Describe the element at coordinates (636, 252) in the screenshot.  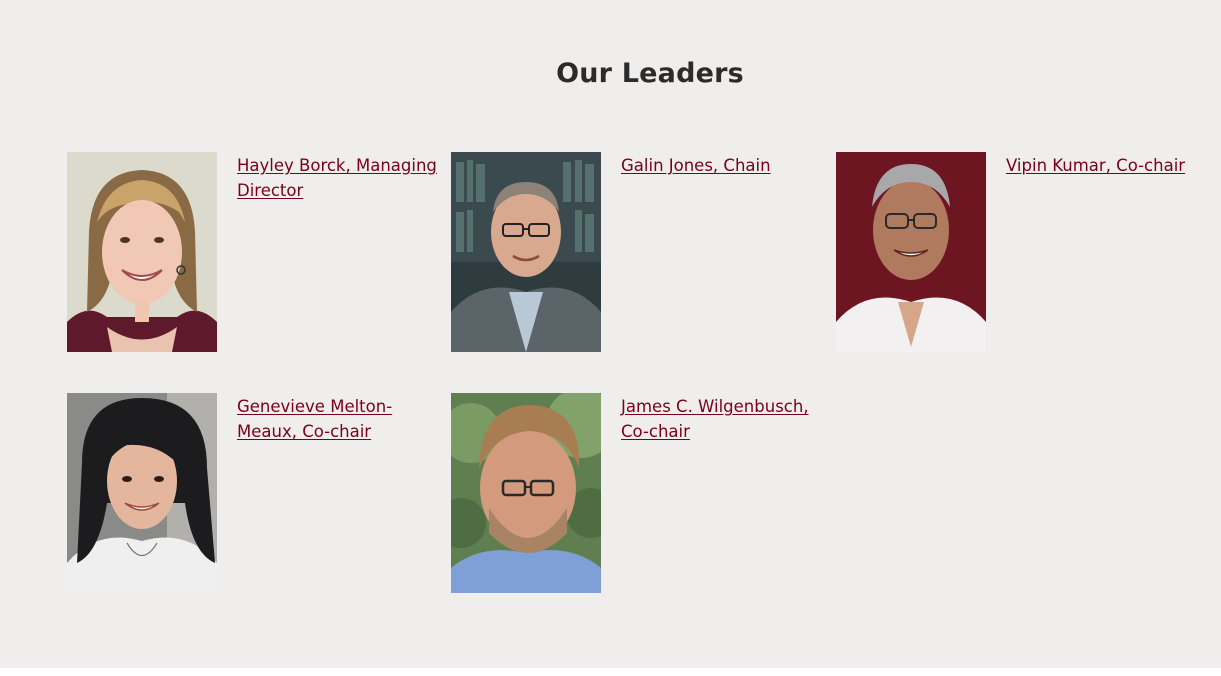
I see `leader-card: Galin Jones, Chain` at that location.